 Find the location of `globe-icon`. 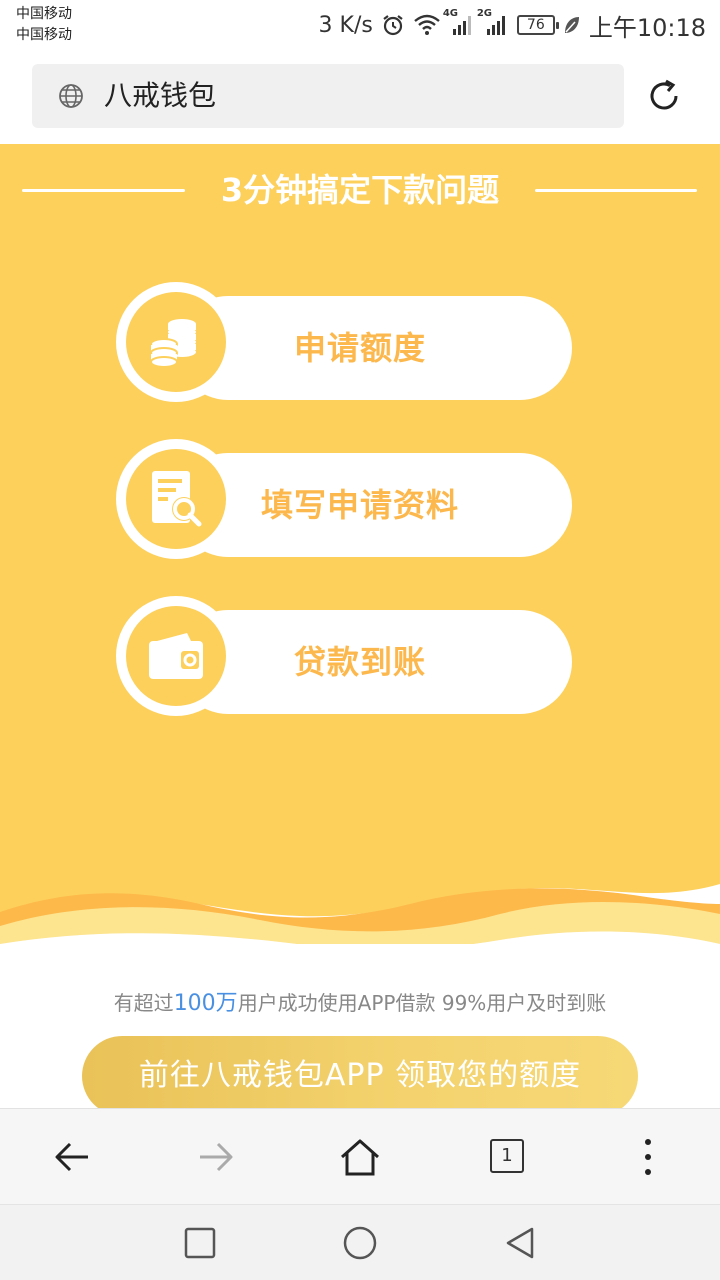

globe-icon is located at coordinates (71, 98).